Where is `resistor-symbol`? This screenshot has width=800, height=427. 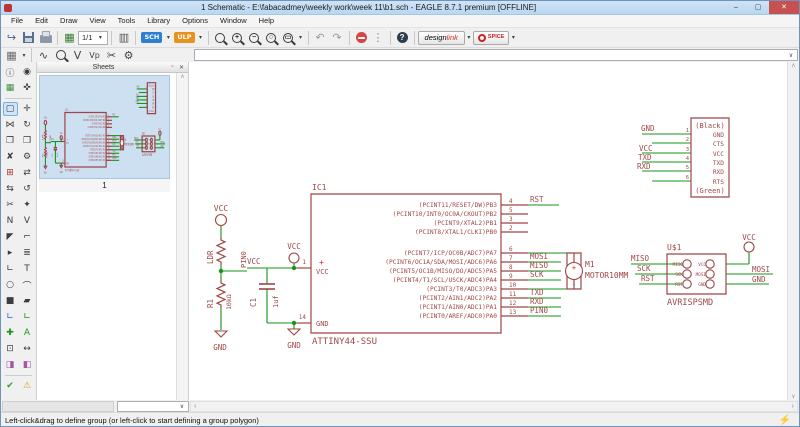
resistor-symbol is located at coordinates (221, 251).